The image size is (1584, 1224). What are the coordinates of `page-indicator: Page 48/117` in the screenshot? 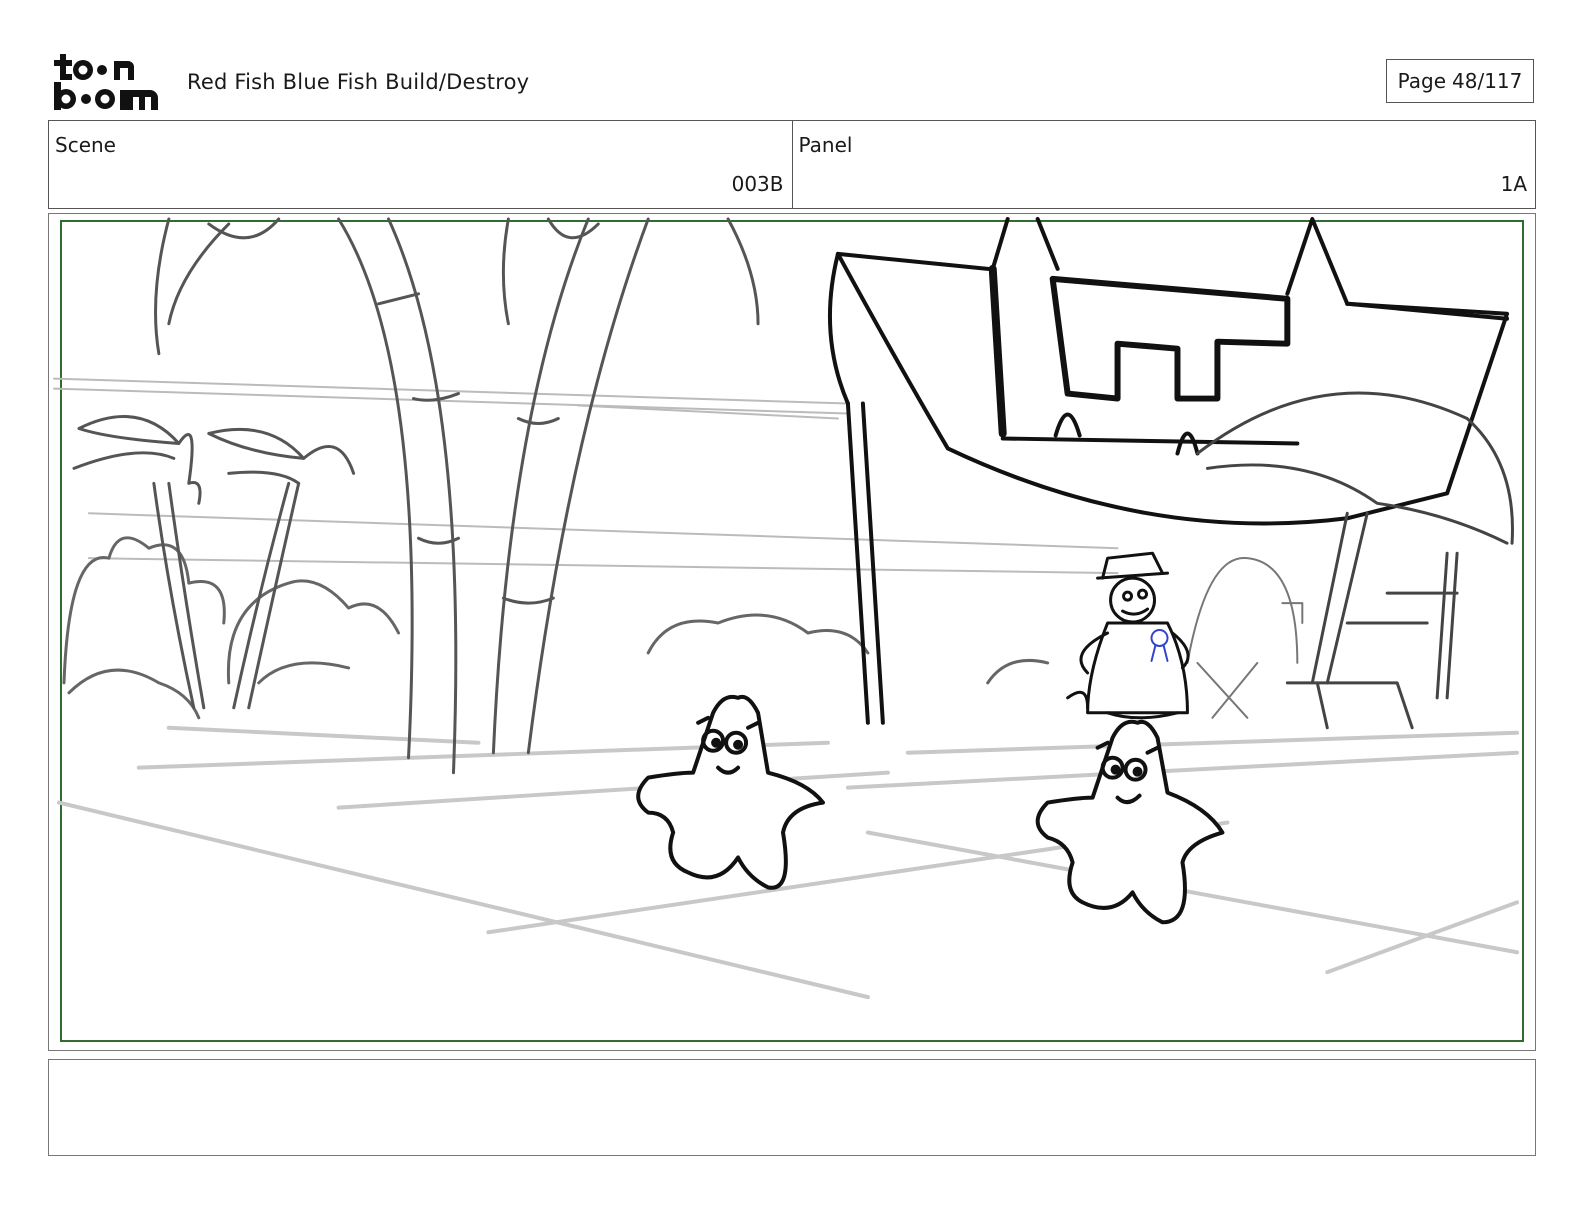 It's located at (1460, 81).